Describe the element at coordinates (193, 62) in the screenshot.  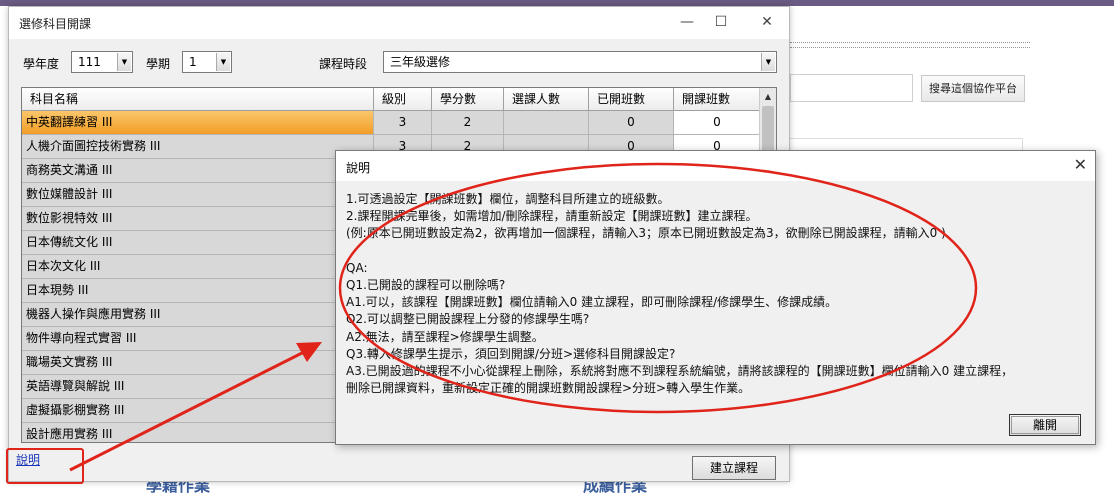
I see `term-value: 1` at that location.